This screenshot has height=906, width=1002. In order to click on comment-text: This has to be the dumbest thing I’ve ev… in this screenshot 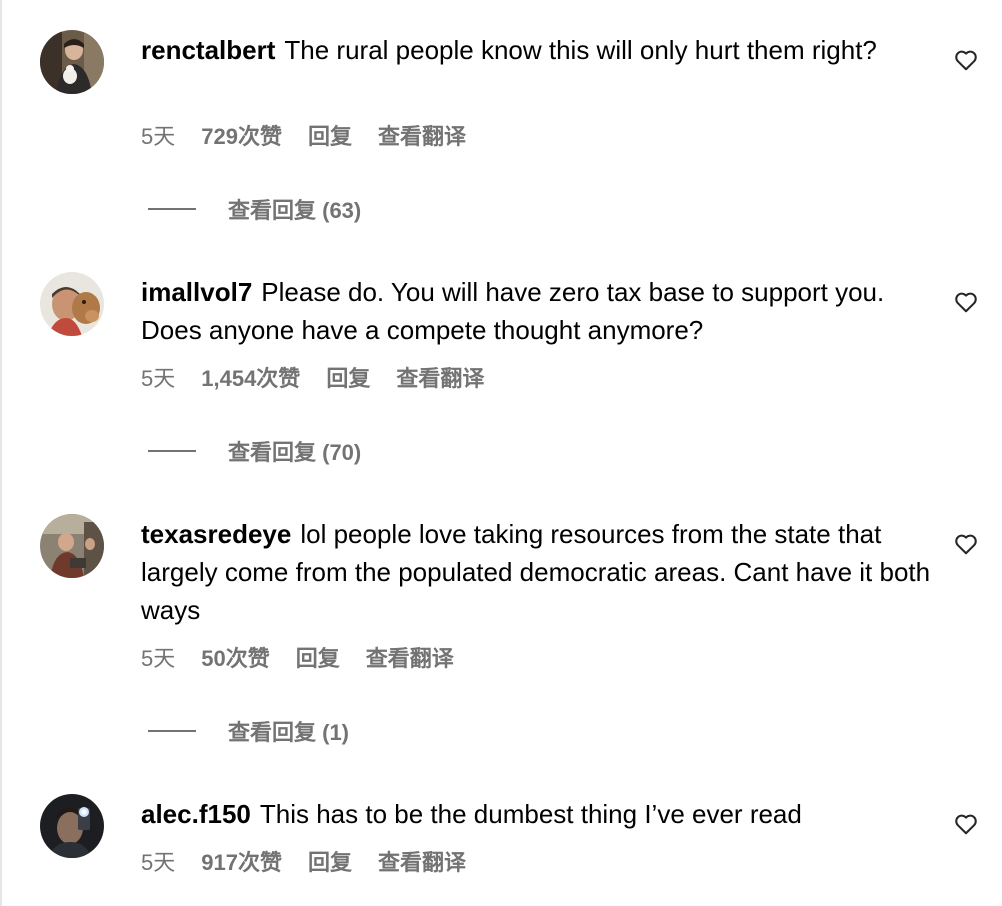, I will do `click(530, 814)`.